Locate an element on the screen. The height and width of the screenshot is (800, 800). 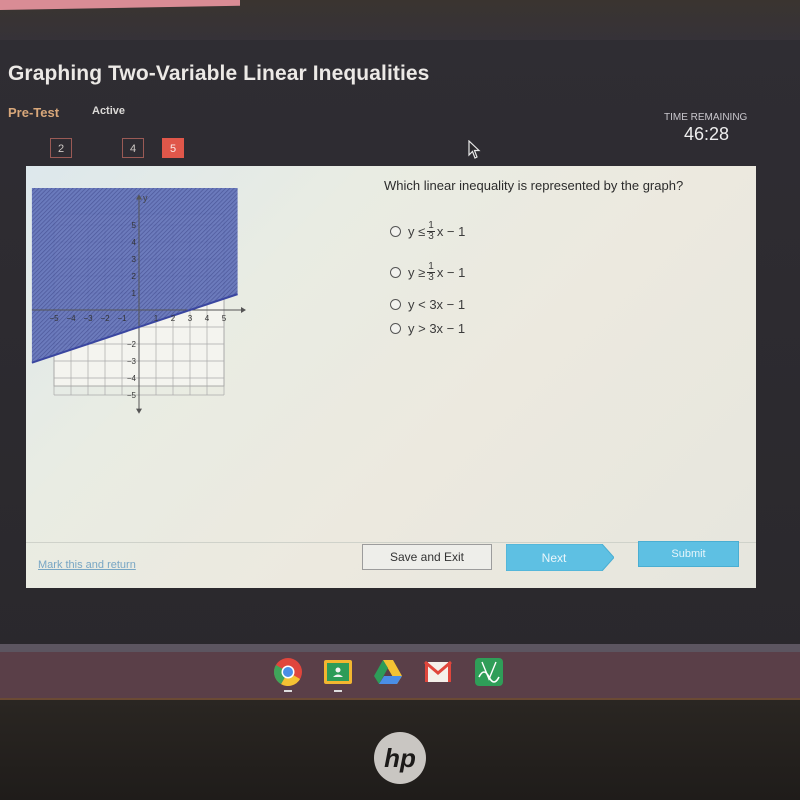
mark-and-return-link: Mark this and return is located at coordinates (87, 565).